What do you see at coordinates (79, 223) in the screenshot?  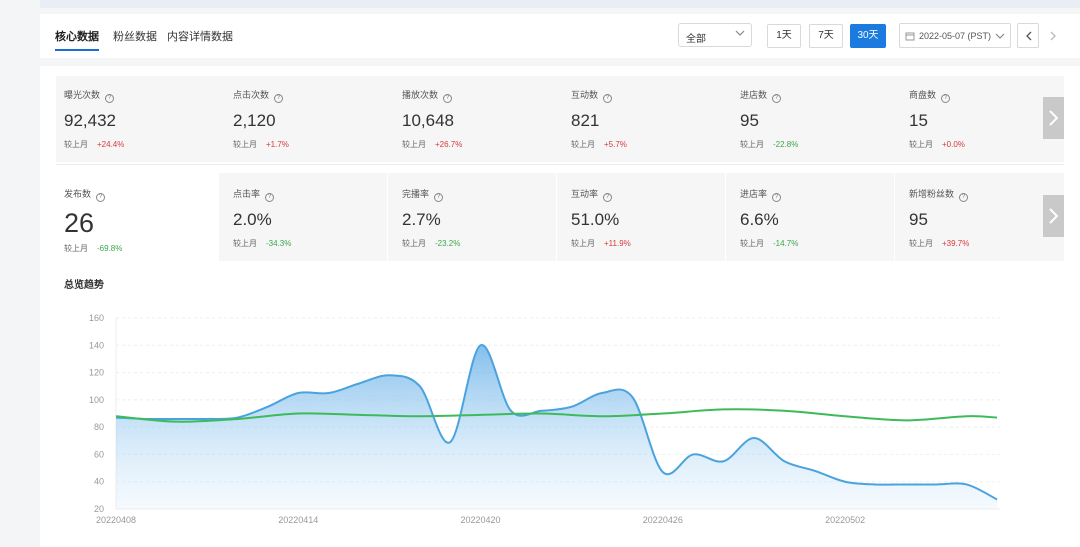 I see `metric-value: 26` at bounding box center [79, 223].